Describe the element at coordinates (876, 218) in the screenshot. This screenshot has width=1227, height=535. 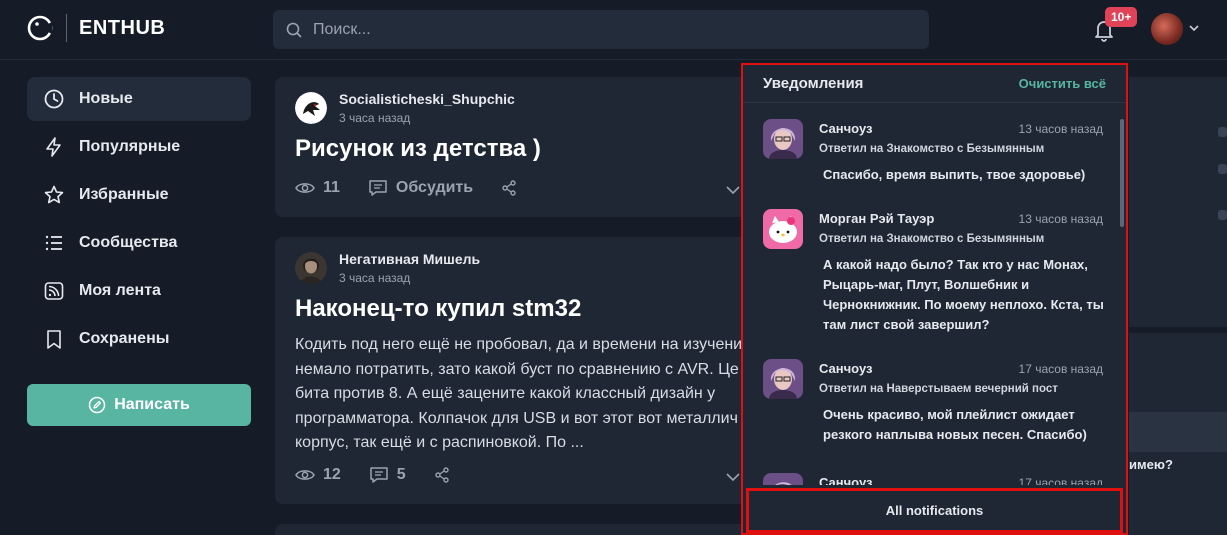
I see `notification-author: Морган Рэй Тауэр` at that location.